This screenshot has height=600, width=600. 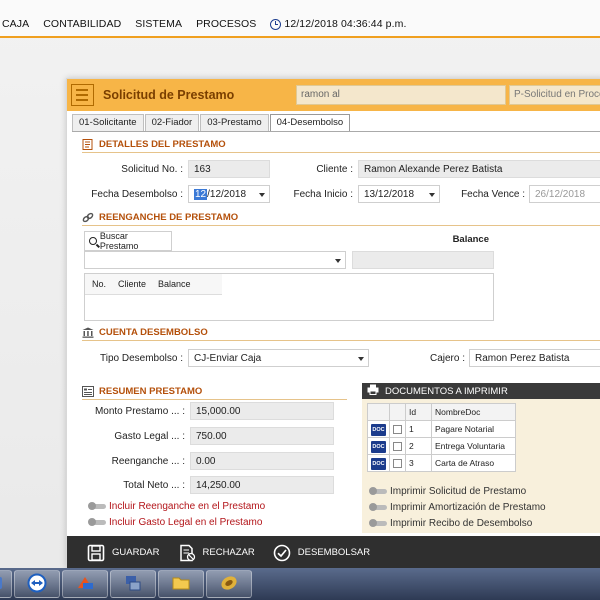 What do you see at coordinates (187, 553) in the screenshot?
I see `reject-document-icon` at bounding box center [187, 553].